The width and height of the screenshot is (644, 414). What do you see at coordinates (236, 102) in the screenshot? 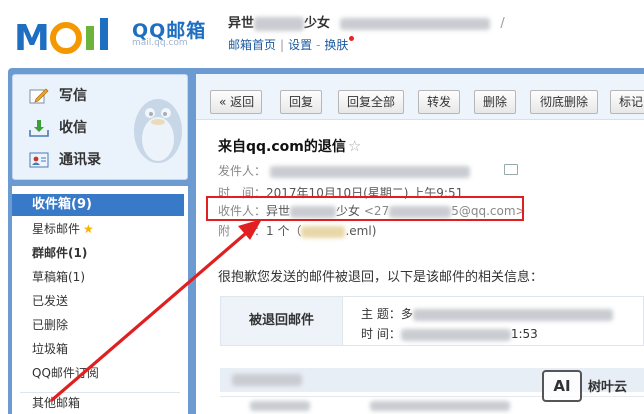
I see `back-button: « 返回` at bounding box center [236, 102].